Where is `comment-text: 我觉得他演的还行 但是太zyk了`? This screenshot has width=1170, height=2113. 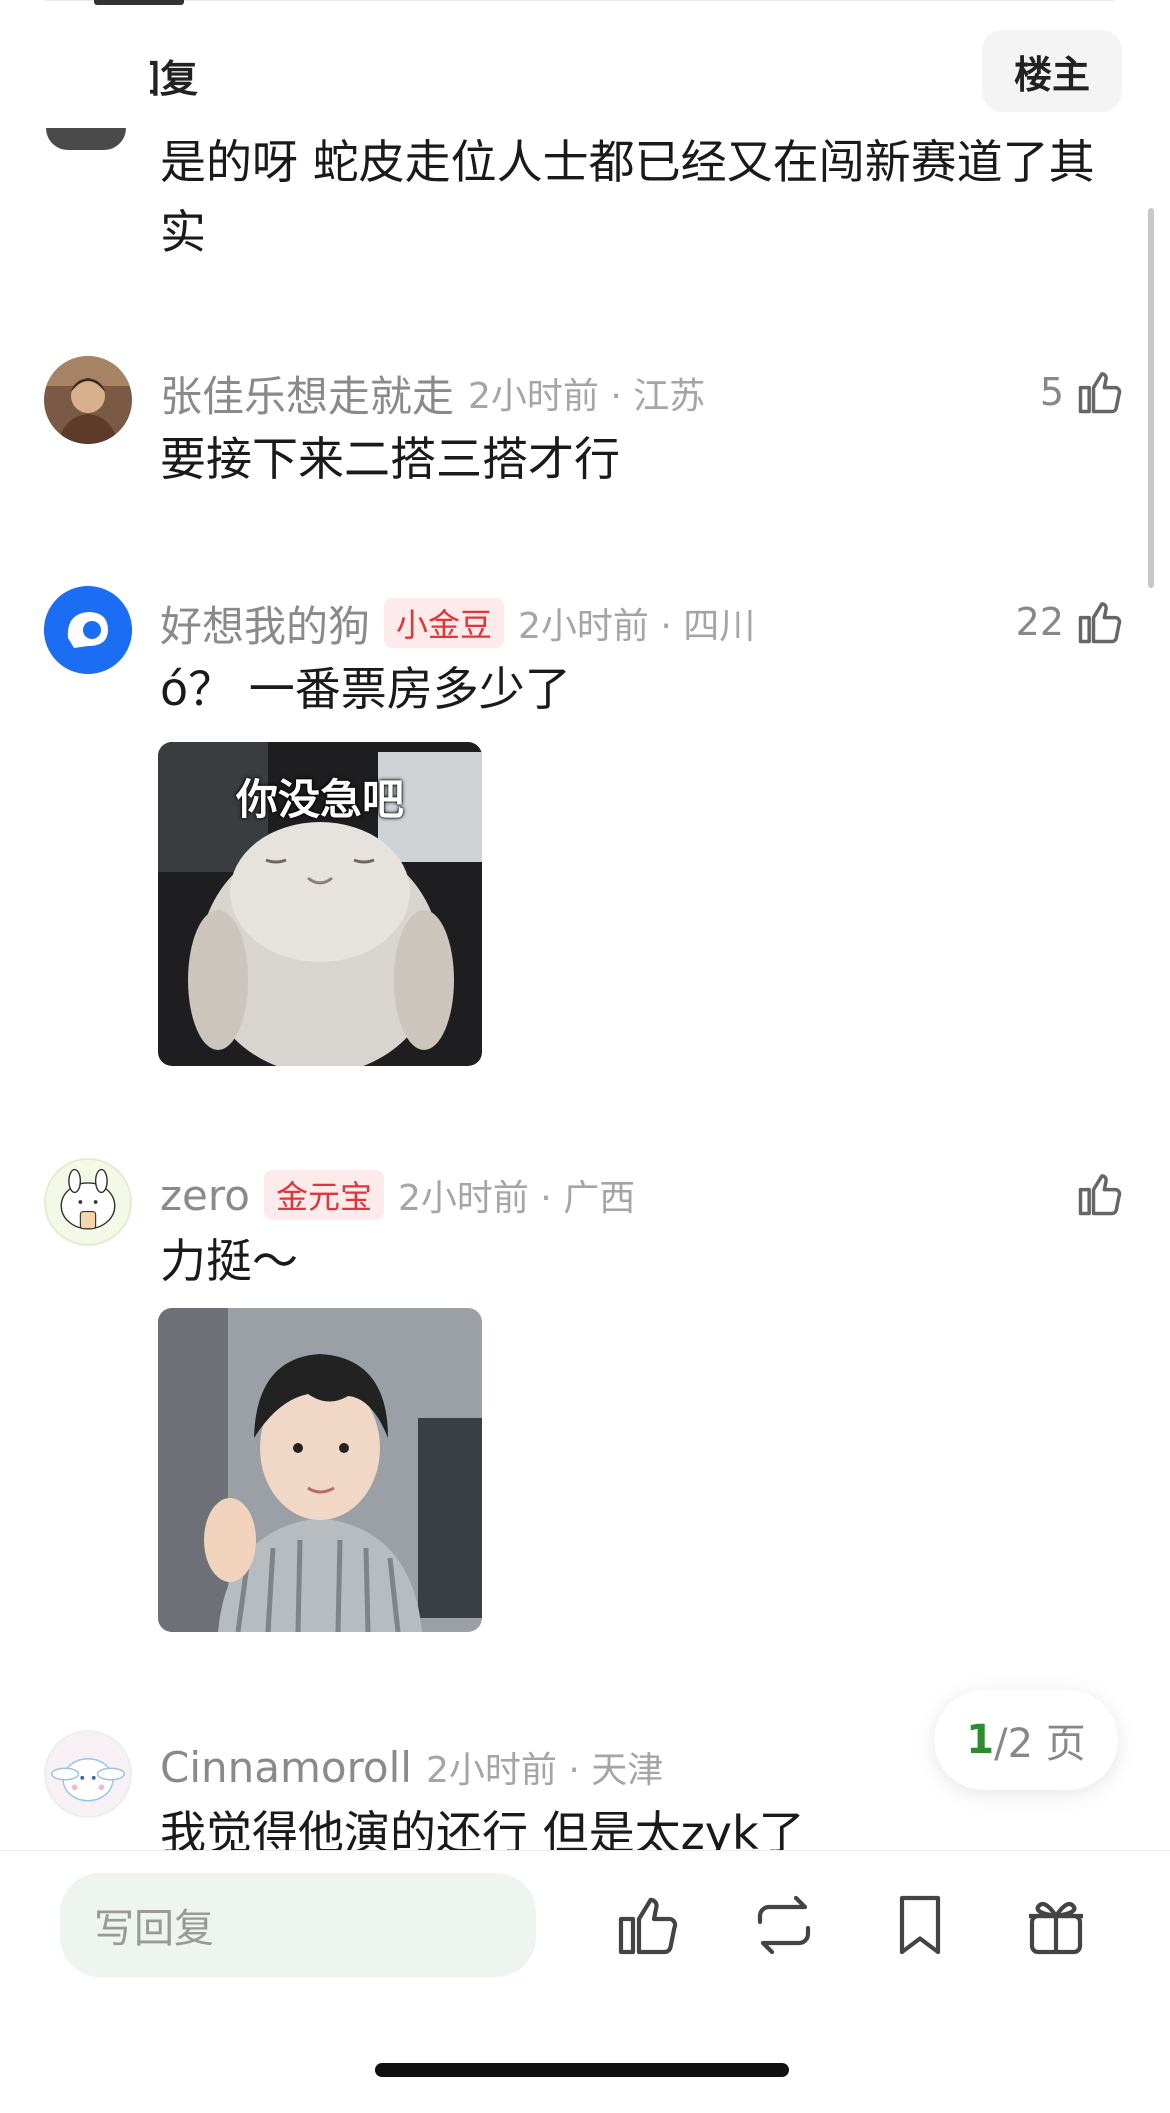
comment-text: 我觉得他演的还行 但是太zyk了 is located at coordinates (482, 1828).